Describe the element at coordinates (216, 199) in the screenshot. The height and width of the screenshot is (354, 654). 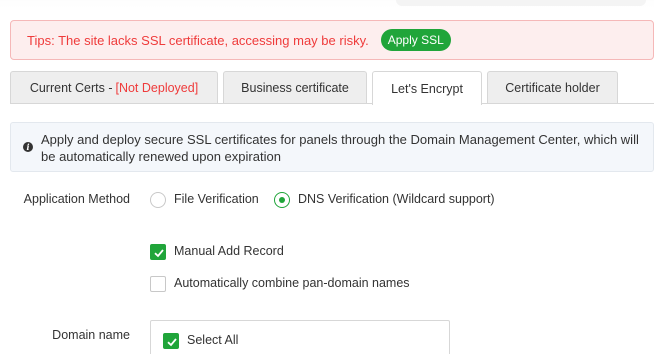
I see `file-verification-label: File Verification` at that location.